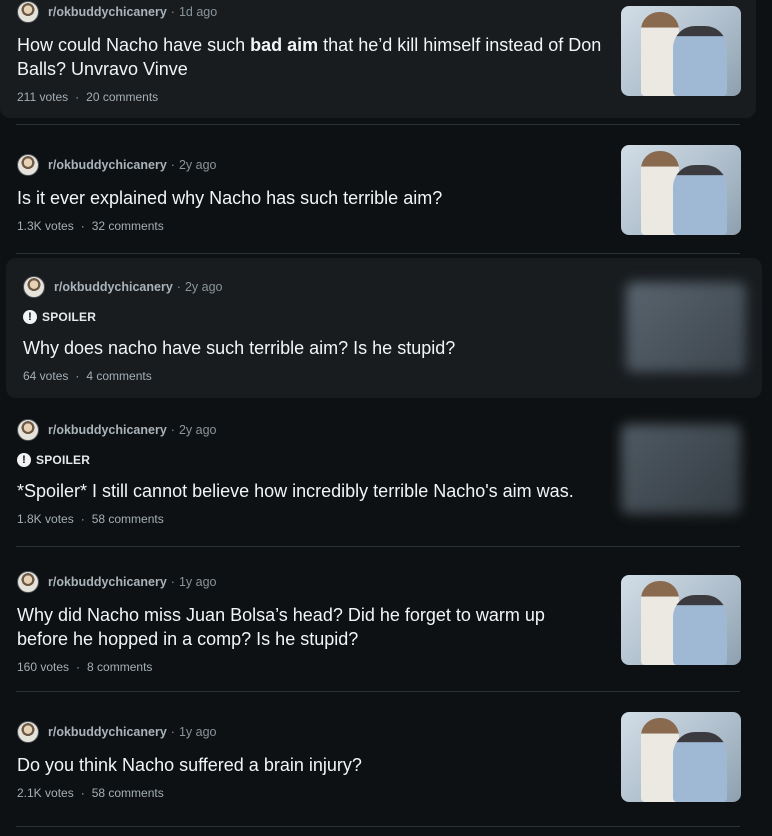  What do you see at coordinates (90, 519) in the screenshot?
I see `post-stats: 1.8K votes · 58 comments` at bounding box center [90, 519].